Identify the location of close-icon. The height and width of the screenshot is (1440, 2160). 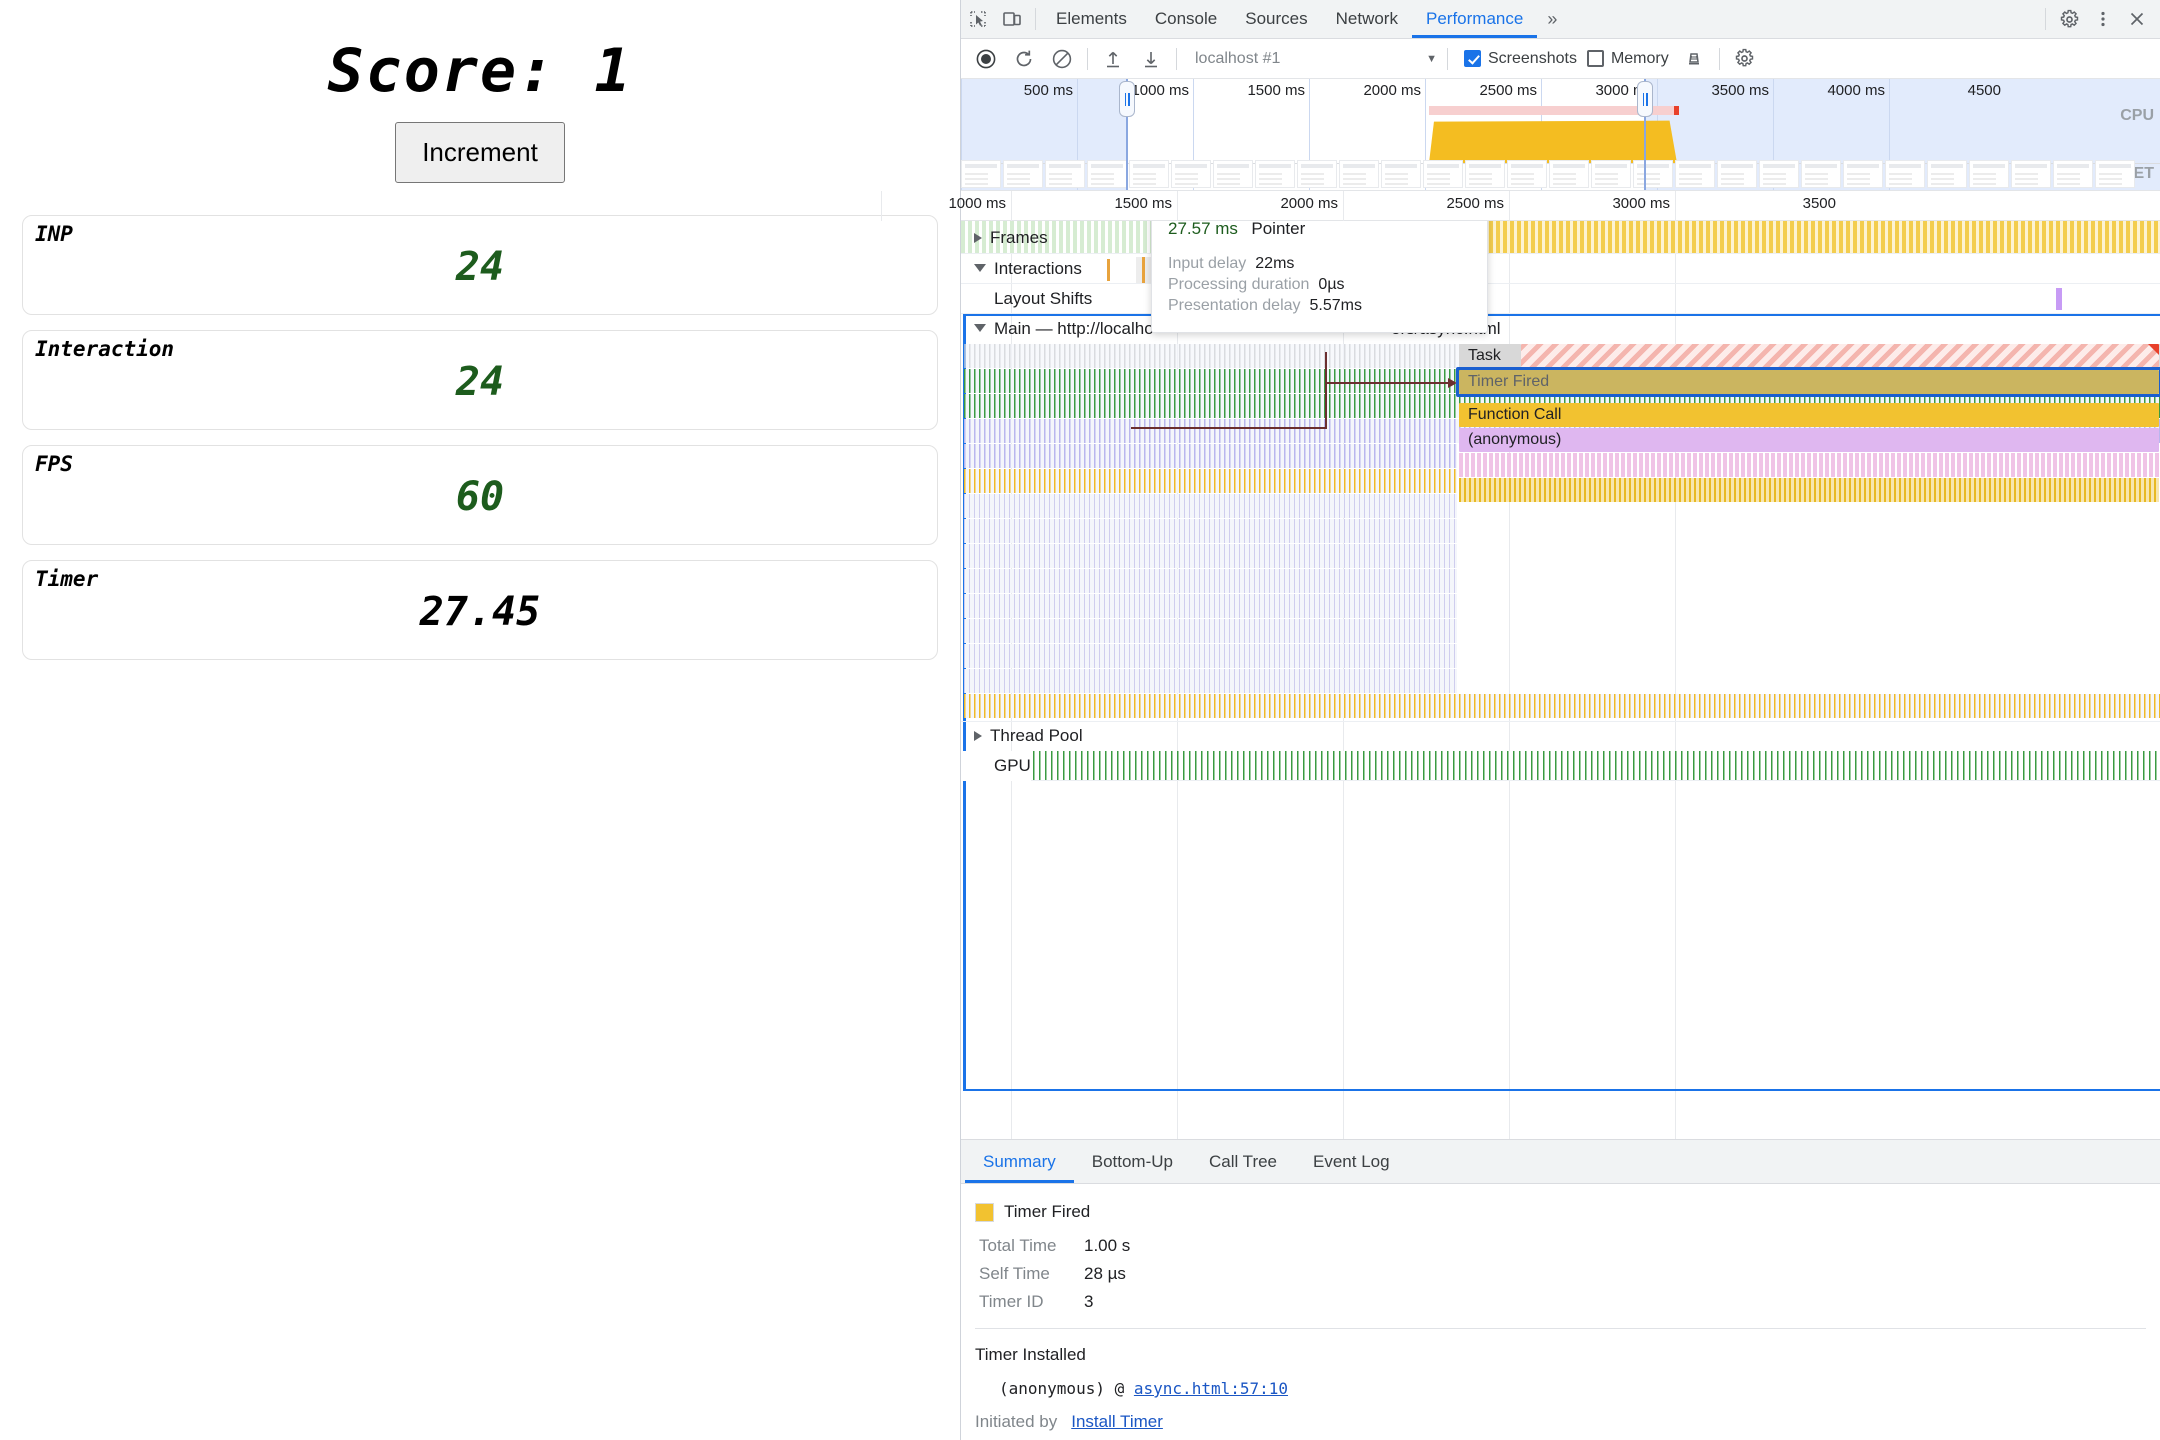
(2137, 19).